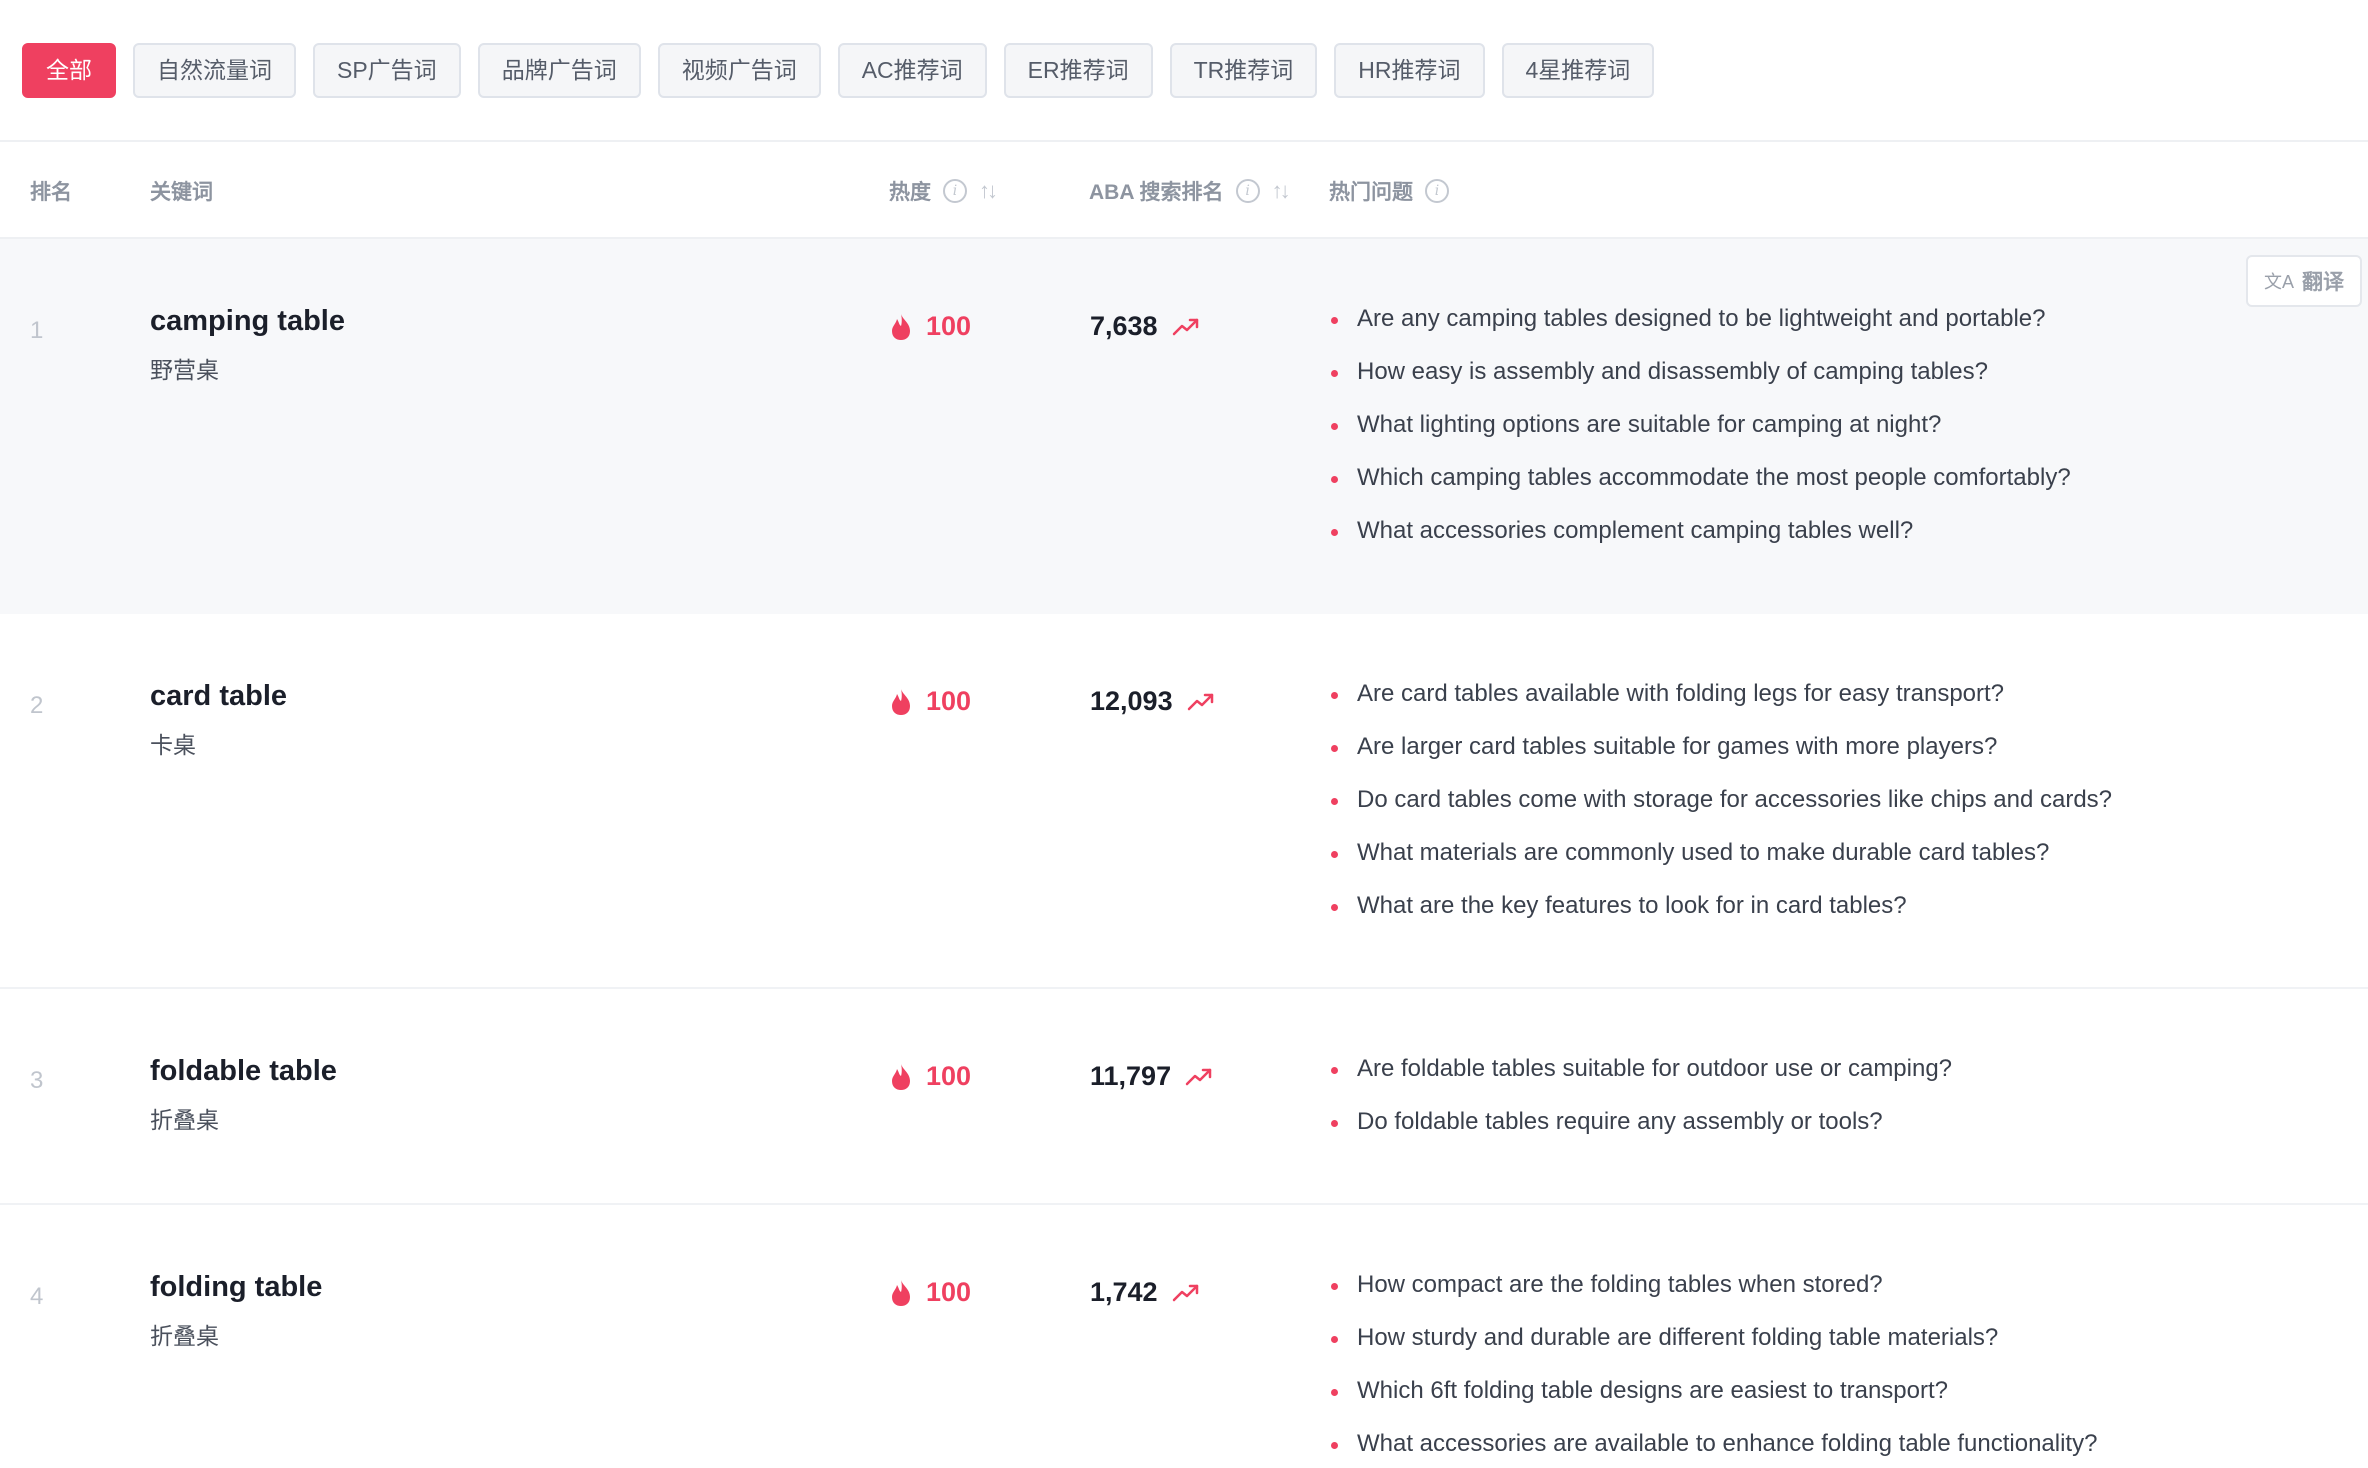 This screenshot has width=2368, height=1468. I want to click on filter-tab-4star: 4星推荐词, so click(1578, 70).